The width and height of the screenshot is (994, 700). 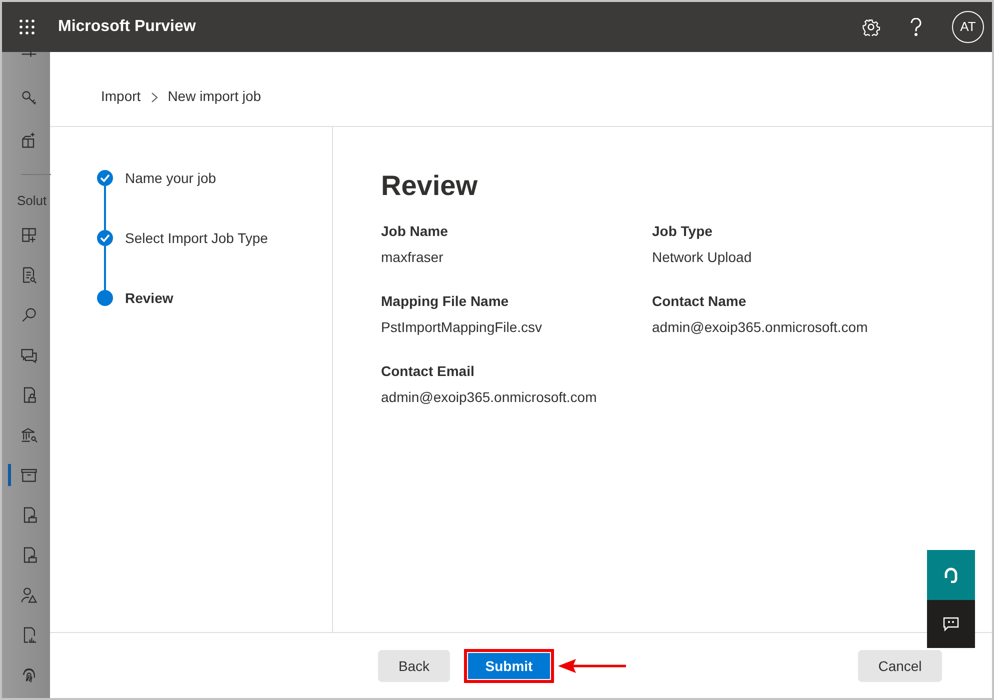 What do you see at coordinates (29, 675) in the screenshot?
I see `fingerprint-icon` at bounding box center [29, 675].